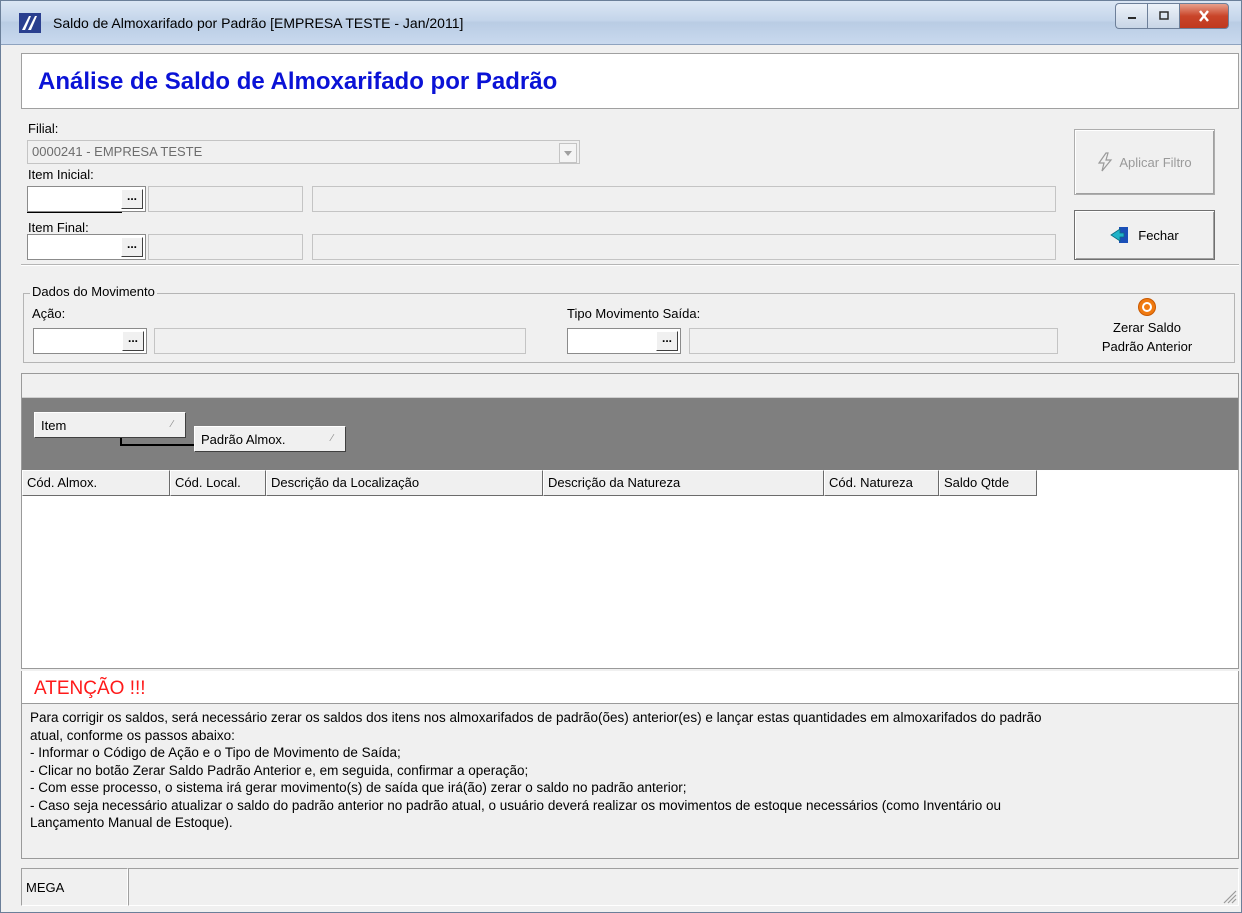 The width and height of the screenshot is (1242, 913). Describe the element at coordinates (340, 341) in the screenshot. I see `acao-description-field` at that location.